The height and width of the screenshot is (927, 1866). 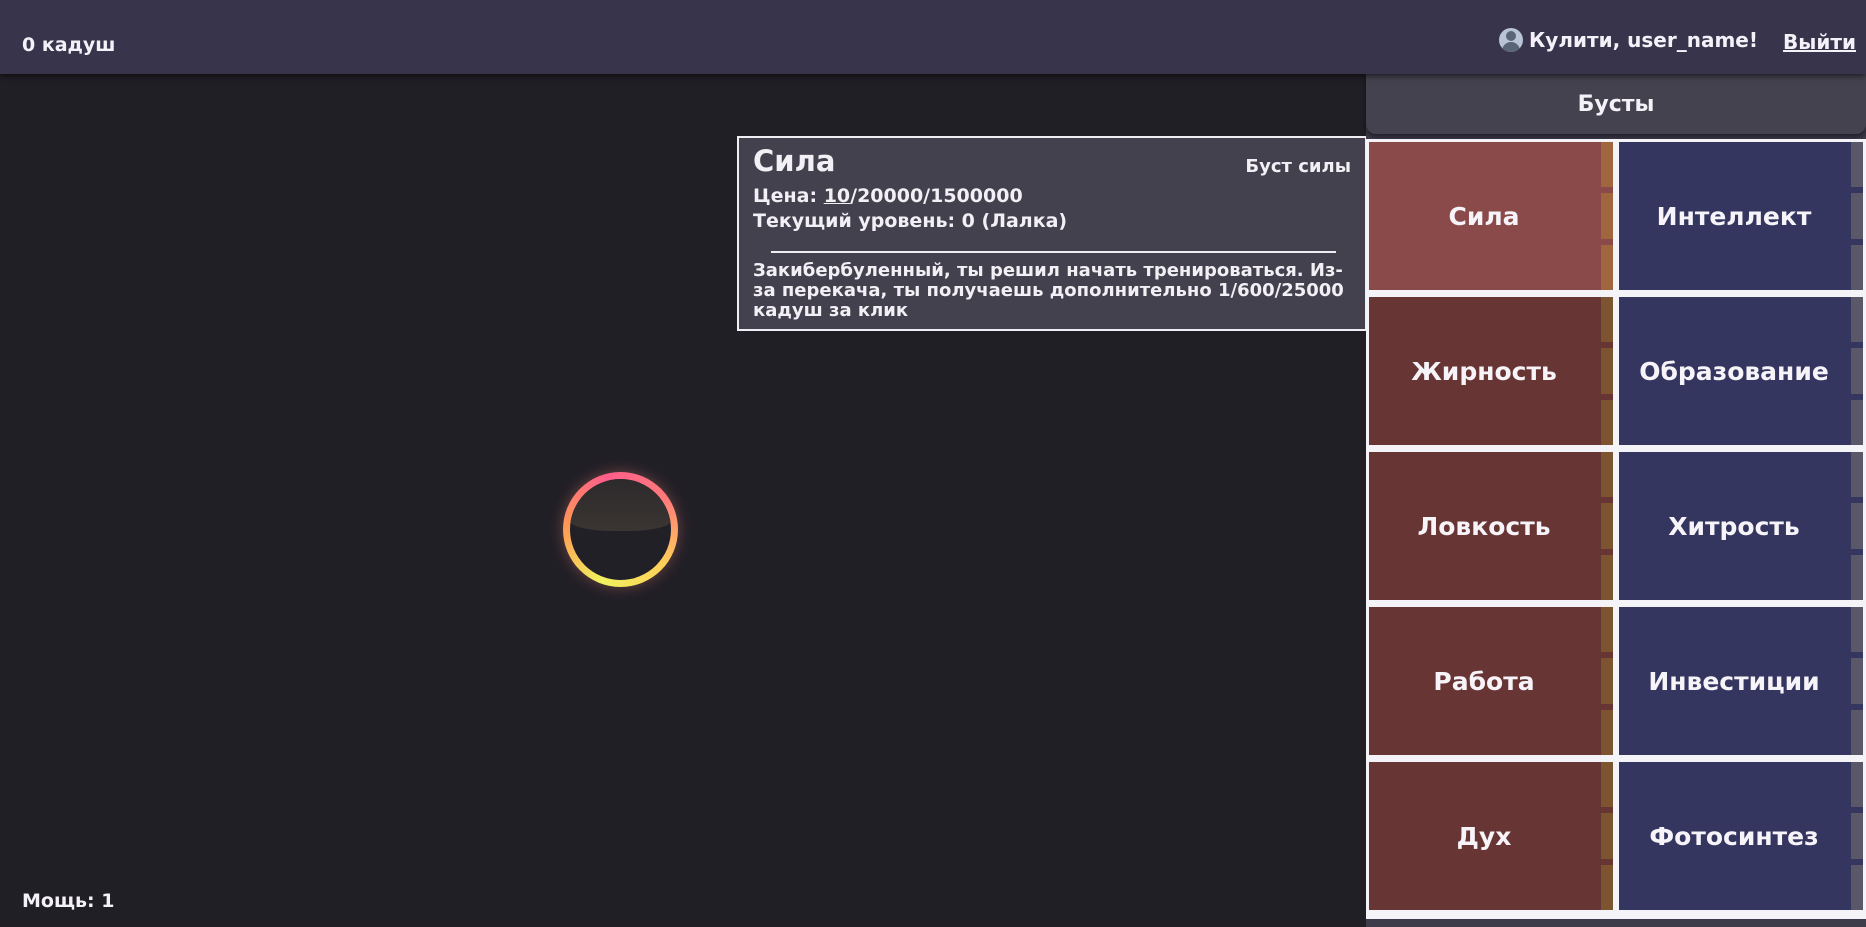 I want to click on boost-tile-label: Ловкость, so click(x=1484, y=526).